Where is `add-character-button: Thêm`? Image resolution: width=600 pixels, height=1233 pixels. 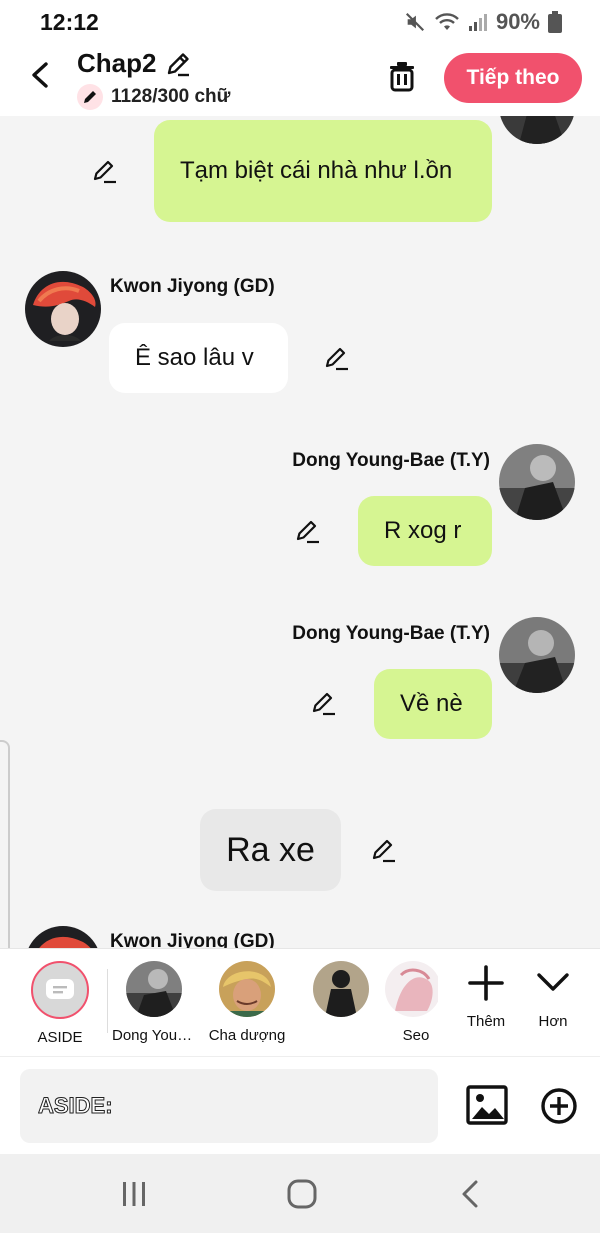
add-character-button: Thêm is located at coordinates (486, 995).